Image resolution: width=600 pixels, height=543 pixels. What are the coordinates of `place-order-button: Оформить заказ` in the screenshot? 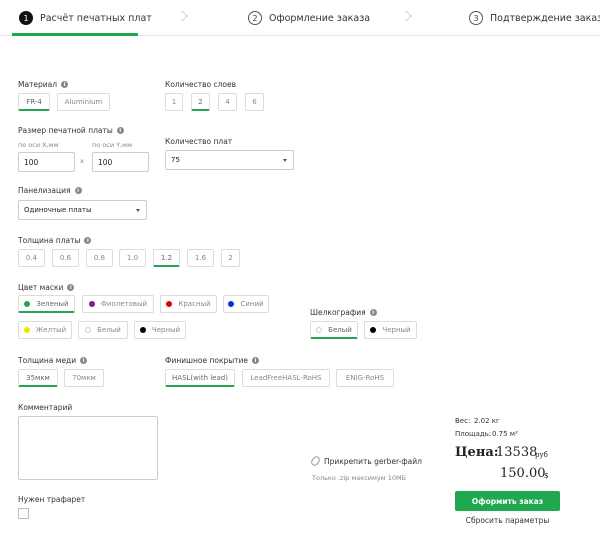 It's located at (507, 501).